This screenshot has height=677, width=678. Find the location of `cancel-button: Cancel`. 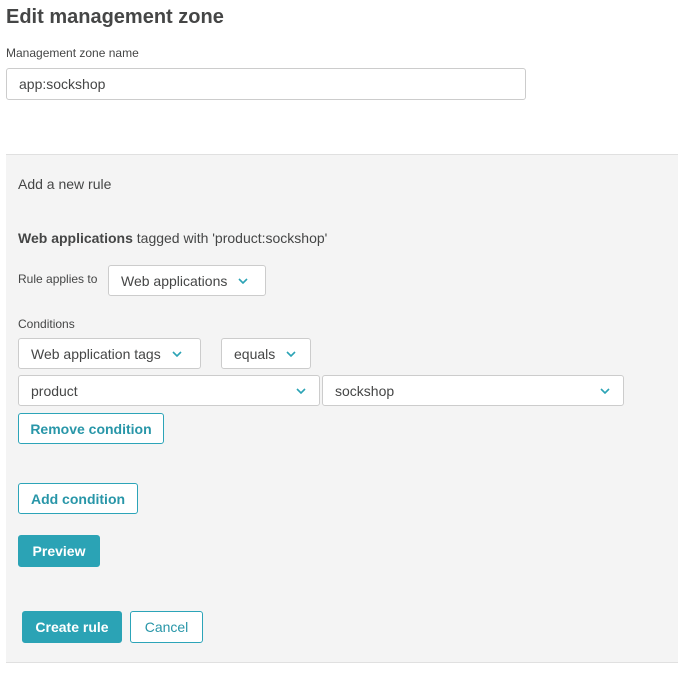

cancel-button: Cancel is located at coordinates (166, 627).